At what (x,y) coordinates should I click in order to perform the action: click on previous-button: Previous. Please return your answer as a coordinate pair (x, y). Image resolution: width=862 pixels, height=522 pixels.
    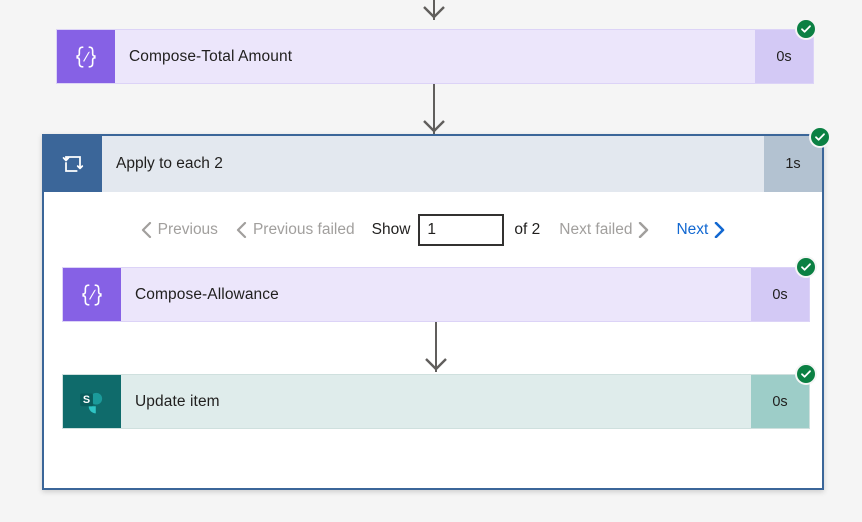
    Looking at the image, I should click on (179, 230).